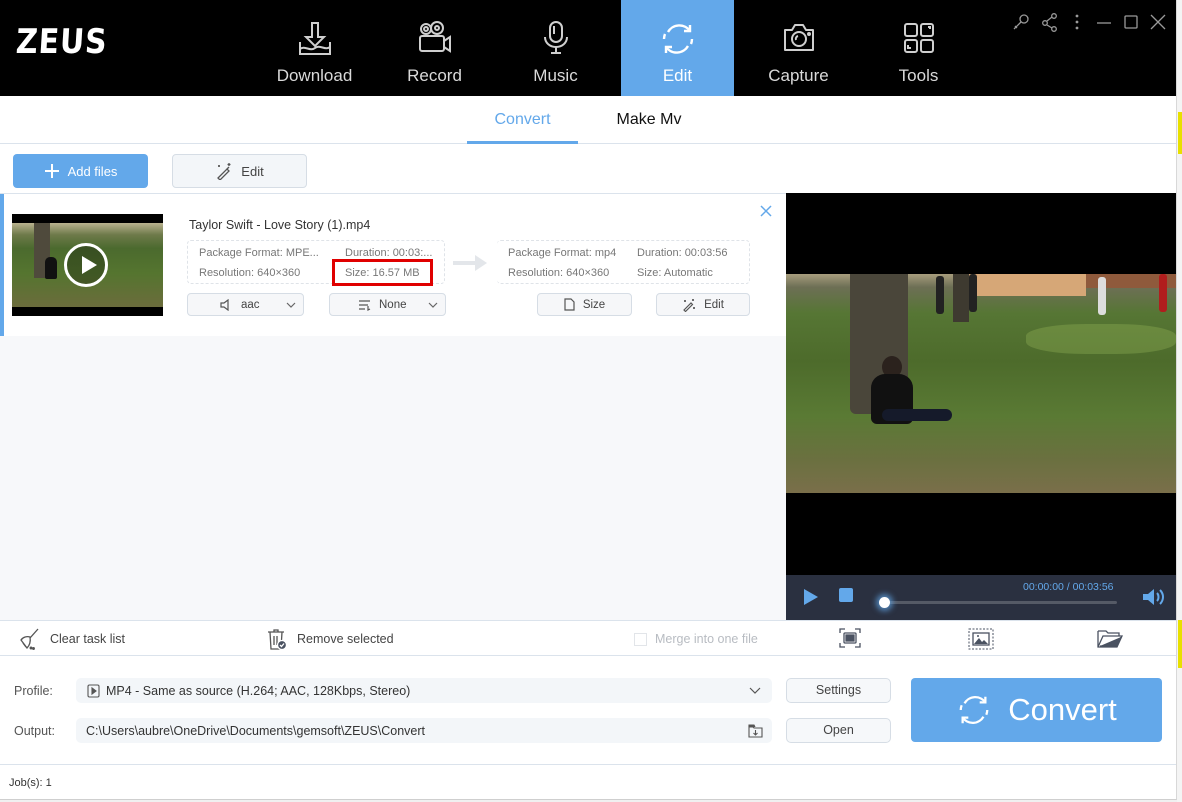 This screenshot has height=802, width=1182. What do you see at coordinates (1158, 22) in the screenshot?
I see `close-button` at bounding box center [1158, 22].